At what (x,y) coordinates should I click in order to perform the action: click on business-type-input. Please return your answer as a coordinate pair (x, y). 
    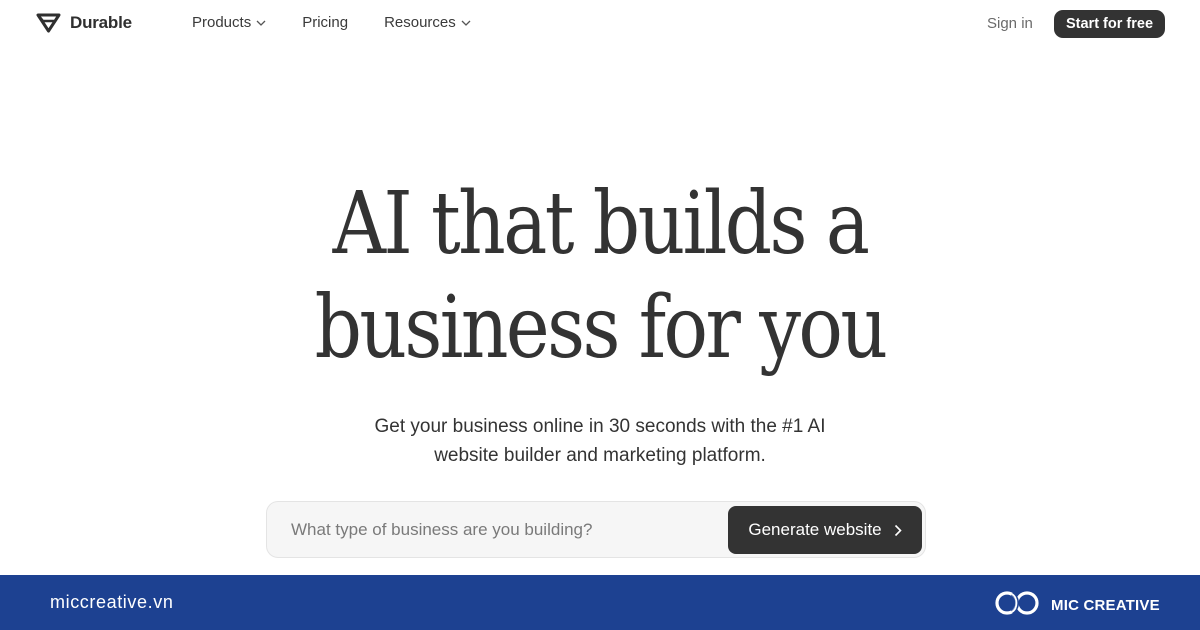
    Looking at the image, I should click on (506, 530).